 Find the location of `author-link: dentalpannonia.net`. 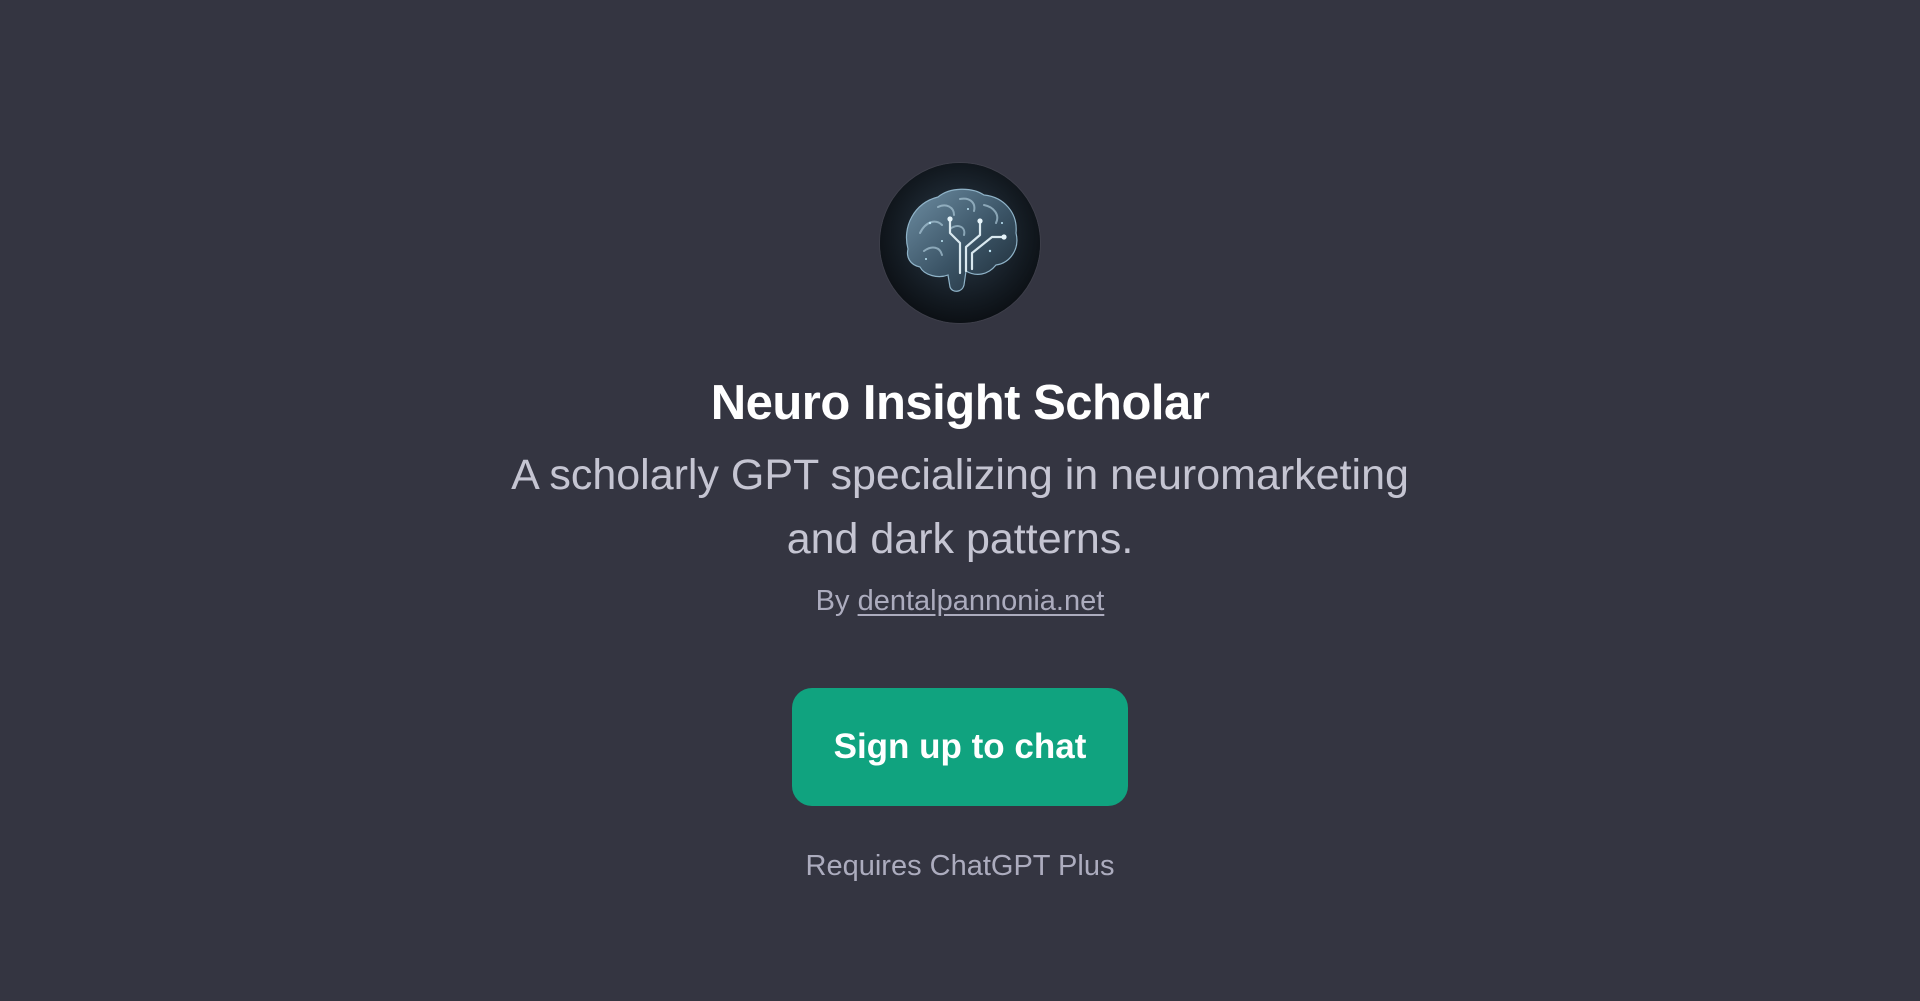

author-link: dentalpannonia.net is located at coordinates (981, 601).